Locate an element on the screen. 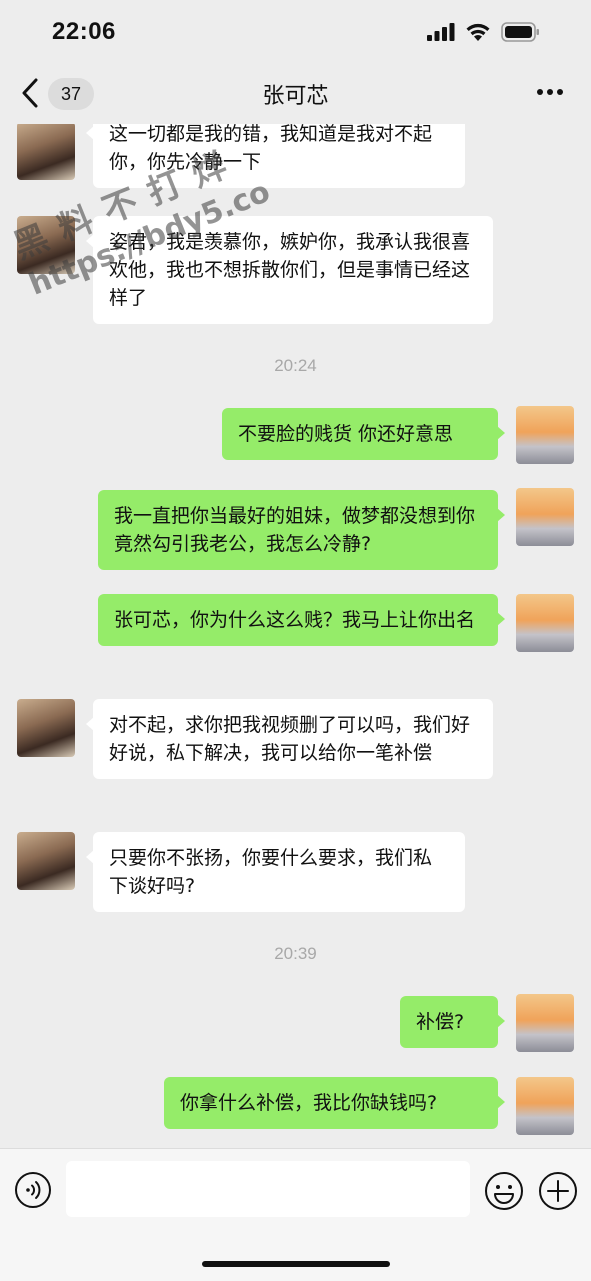  input-bar is located at coordinates (295, 1214).